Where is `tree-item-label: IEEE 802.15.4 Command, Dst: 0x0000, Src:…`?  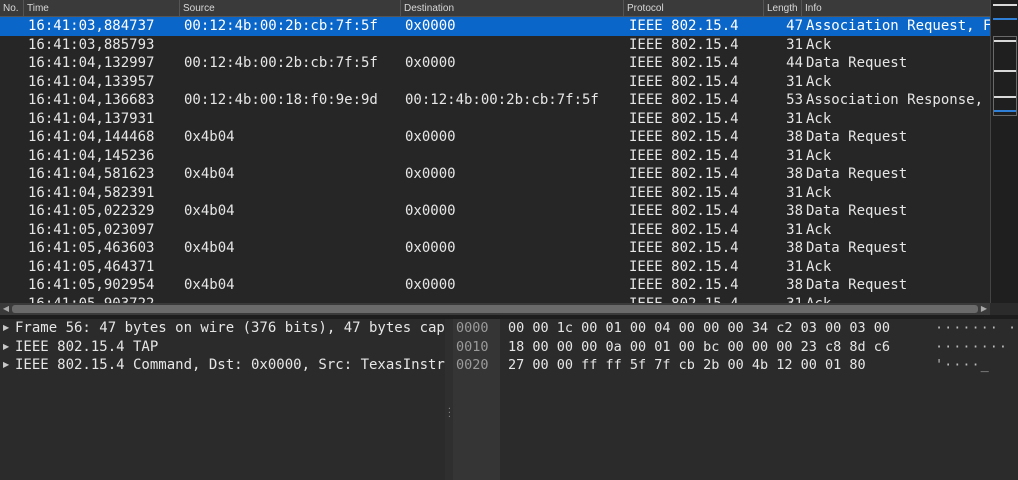 tree-item-label: IEEE 802.15.4 Command, Dst: 0x0000, Src:… is located at coordinates (230, 365).